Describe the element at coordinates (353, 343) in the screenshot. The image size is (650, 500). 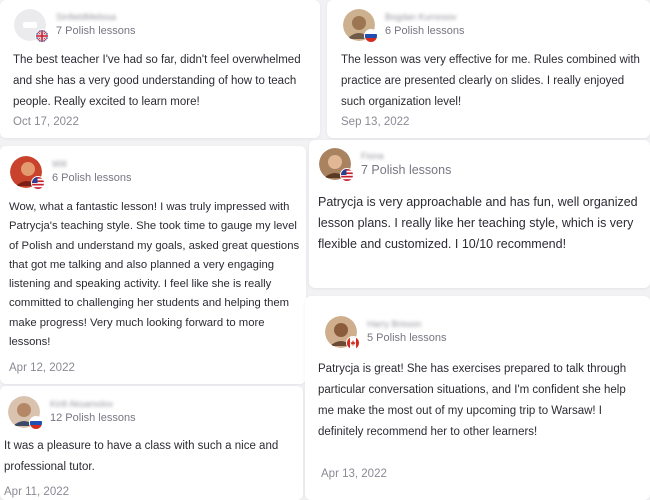
I see `canada-flag-icon` at that location.